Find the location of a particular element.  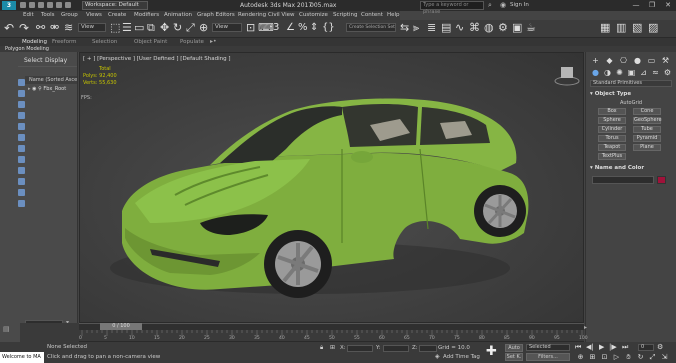

geosphere-button: GeoSphere is located at coordinates (647, 120).